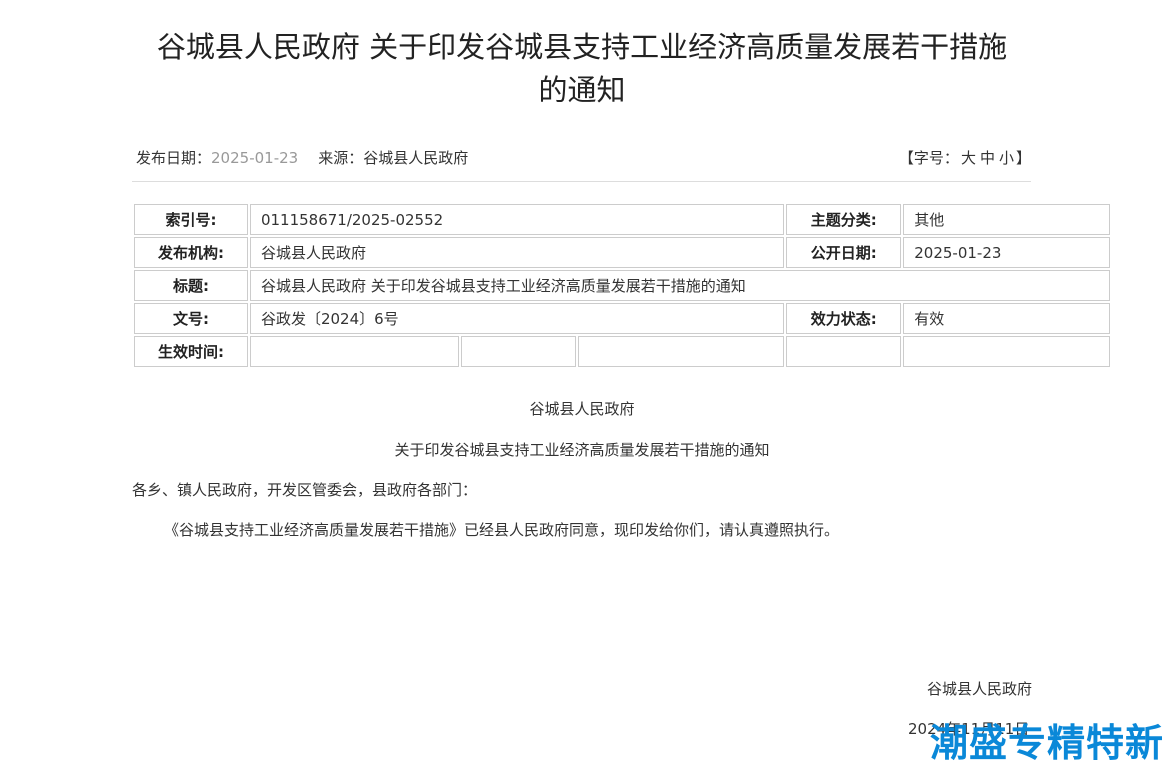 The width and height of the screenshot is (1169, 763). I want to click on public-date-label: 公开日期:, so click(844, 252).